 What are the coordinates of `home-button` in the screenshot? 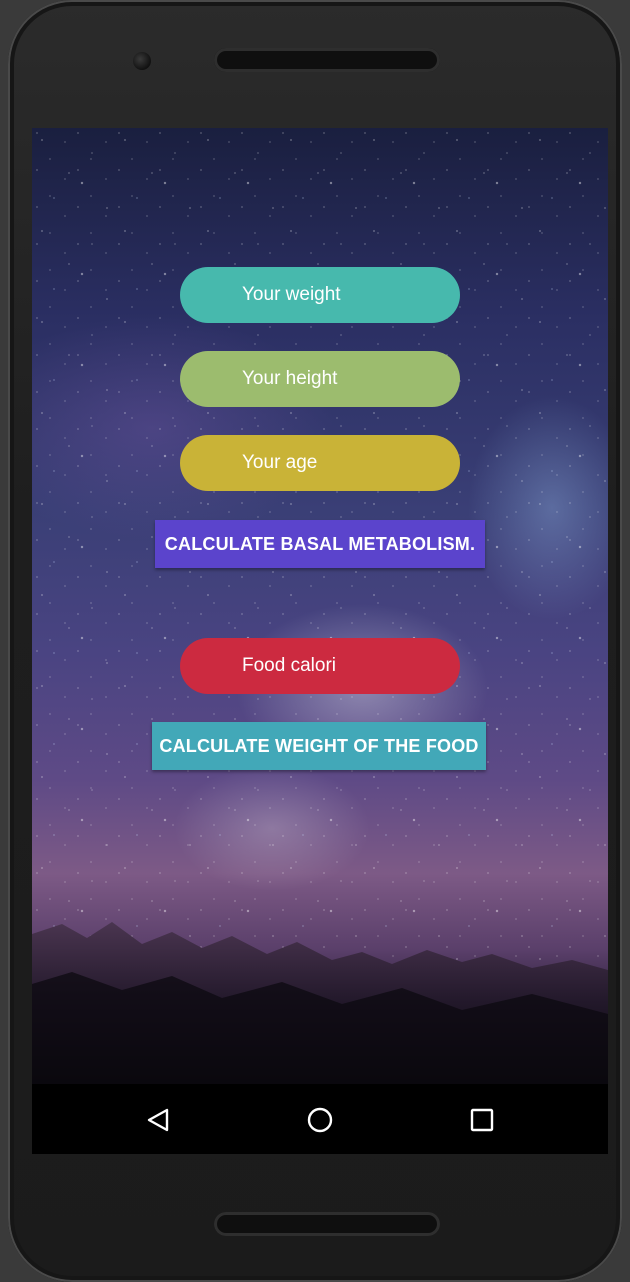 It's located at (320, 1120).